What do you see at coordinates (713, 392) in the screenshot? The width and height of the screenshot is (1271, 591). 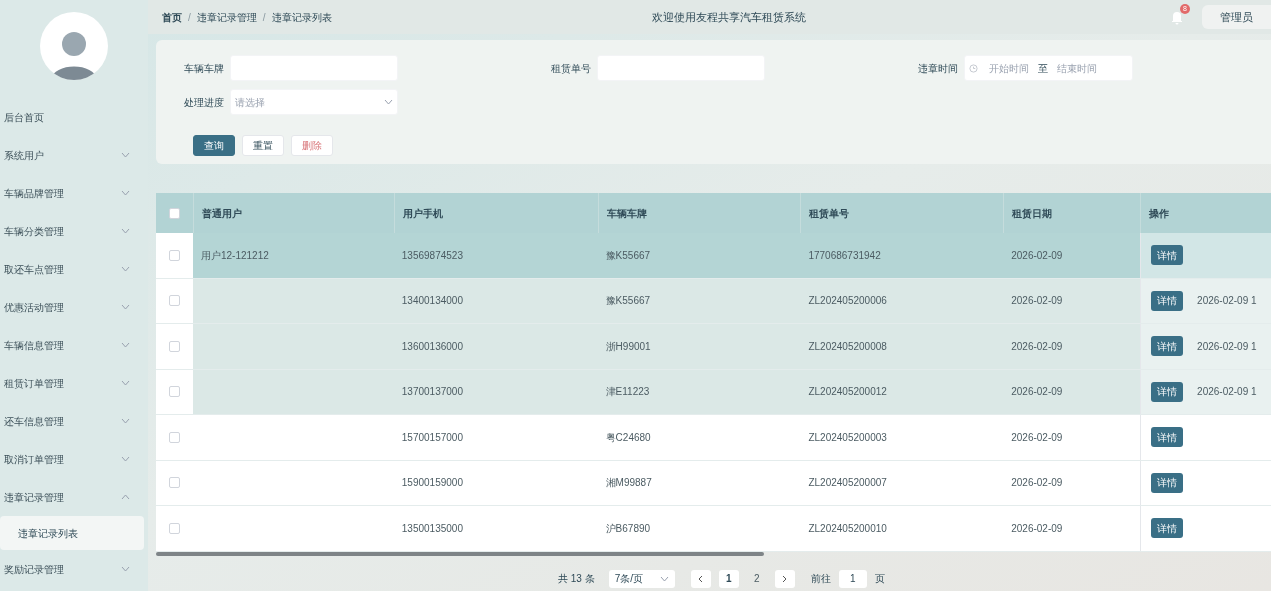 I see `table-row: 13700137000 津E11223 ZL202405200012 2026-02-09 详情 2026-02-09 1` at bounding box center [713, 392].